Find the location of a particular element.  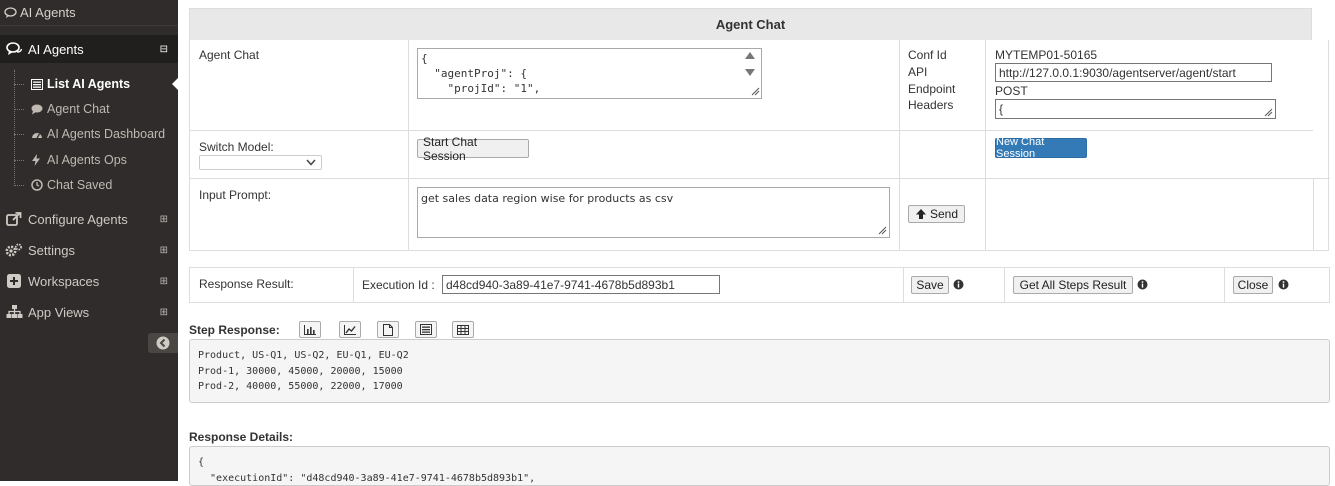

step-response-line: Product, US-Q1, US-Q2, EU-Q1, EU-Q2 is located at coordinates (759, 356).